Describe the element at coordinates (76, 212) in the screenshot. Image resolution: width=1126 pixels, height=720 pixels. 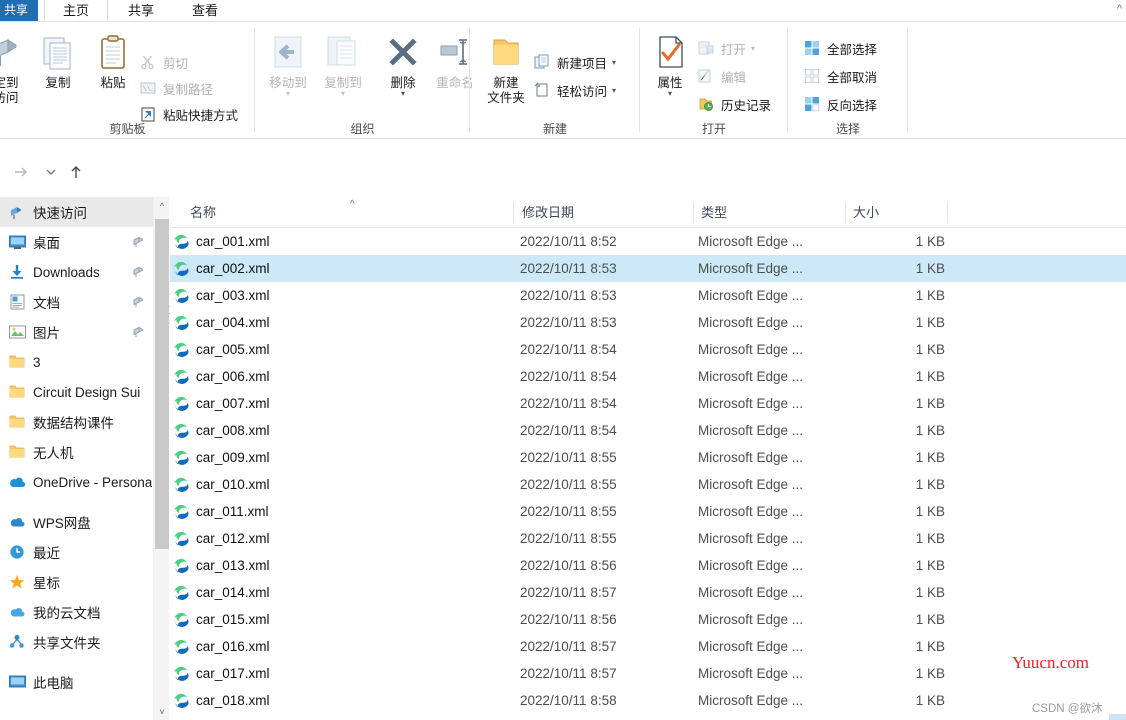
I see `sidebar-item-quick-access: 快速访问` at that location.